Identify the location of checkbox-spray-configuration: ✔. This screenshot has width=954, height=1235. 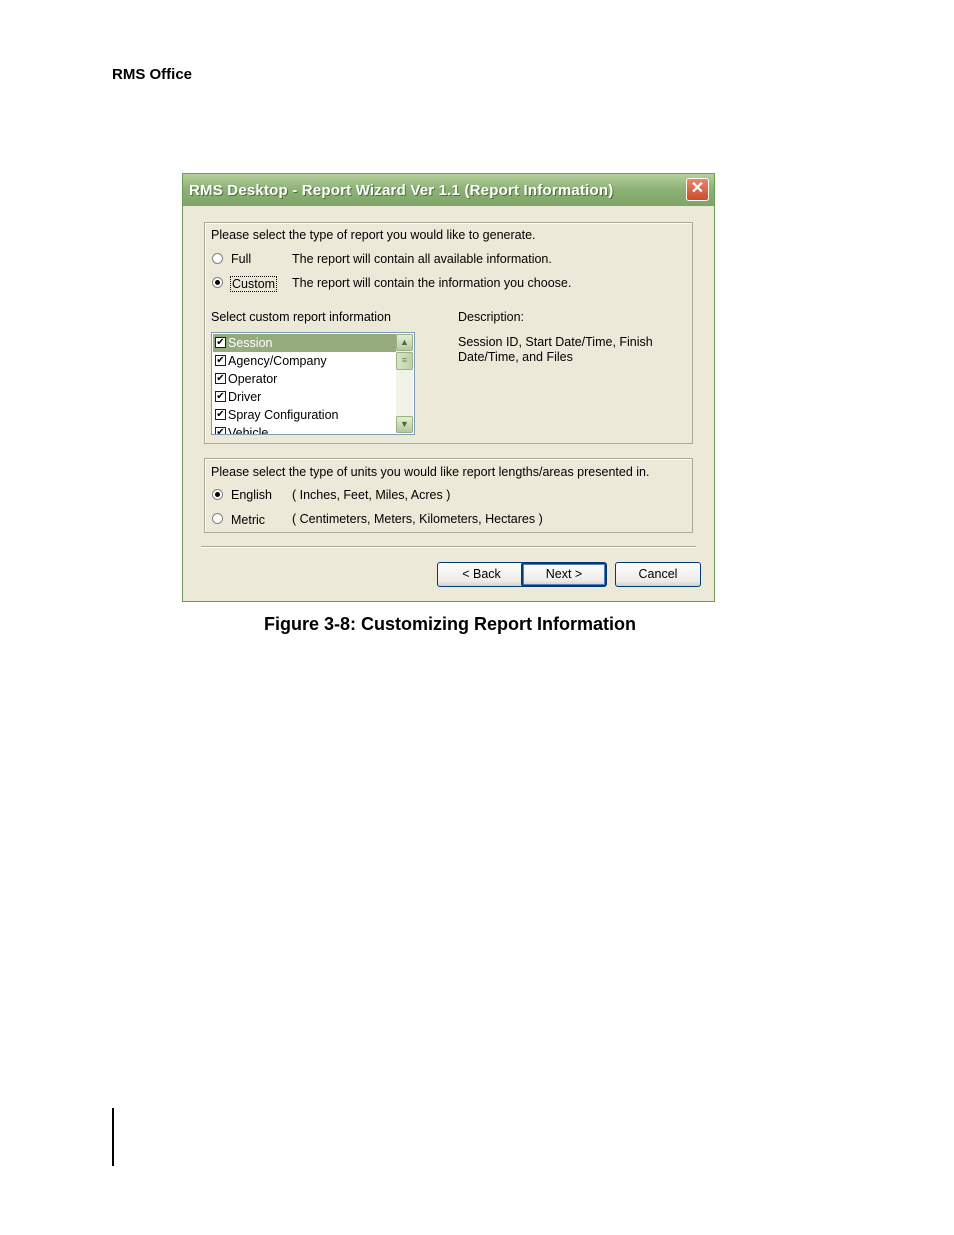
(220, 414).